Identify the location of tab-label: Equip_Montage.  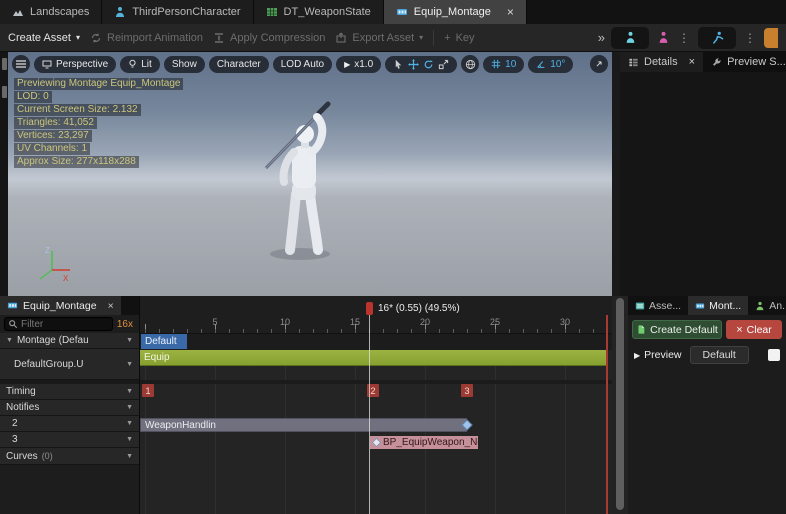
(452, 12).